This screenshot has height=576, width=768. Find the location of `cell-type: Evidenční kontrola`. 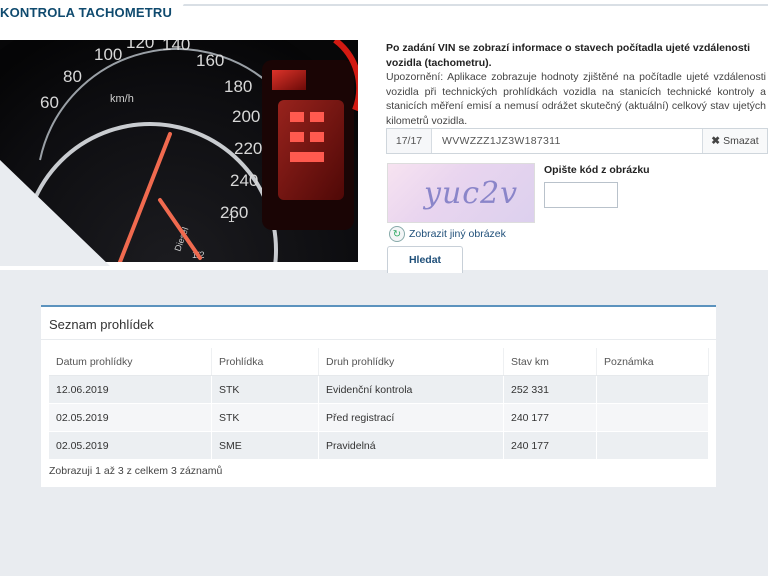

cell-type: Evidenční kontrola is located at coordinates (411, 389).